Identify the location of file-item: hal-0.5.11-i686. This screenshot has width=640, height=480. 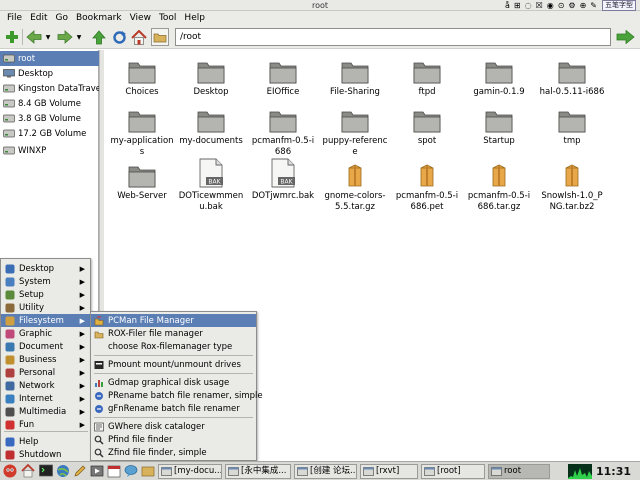
(572, 77).